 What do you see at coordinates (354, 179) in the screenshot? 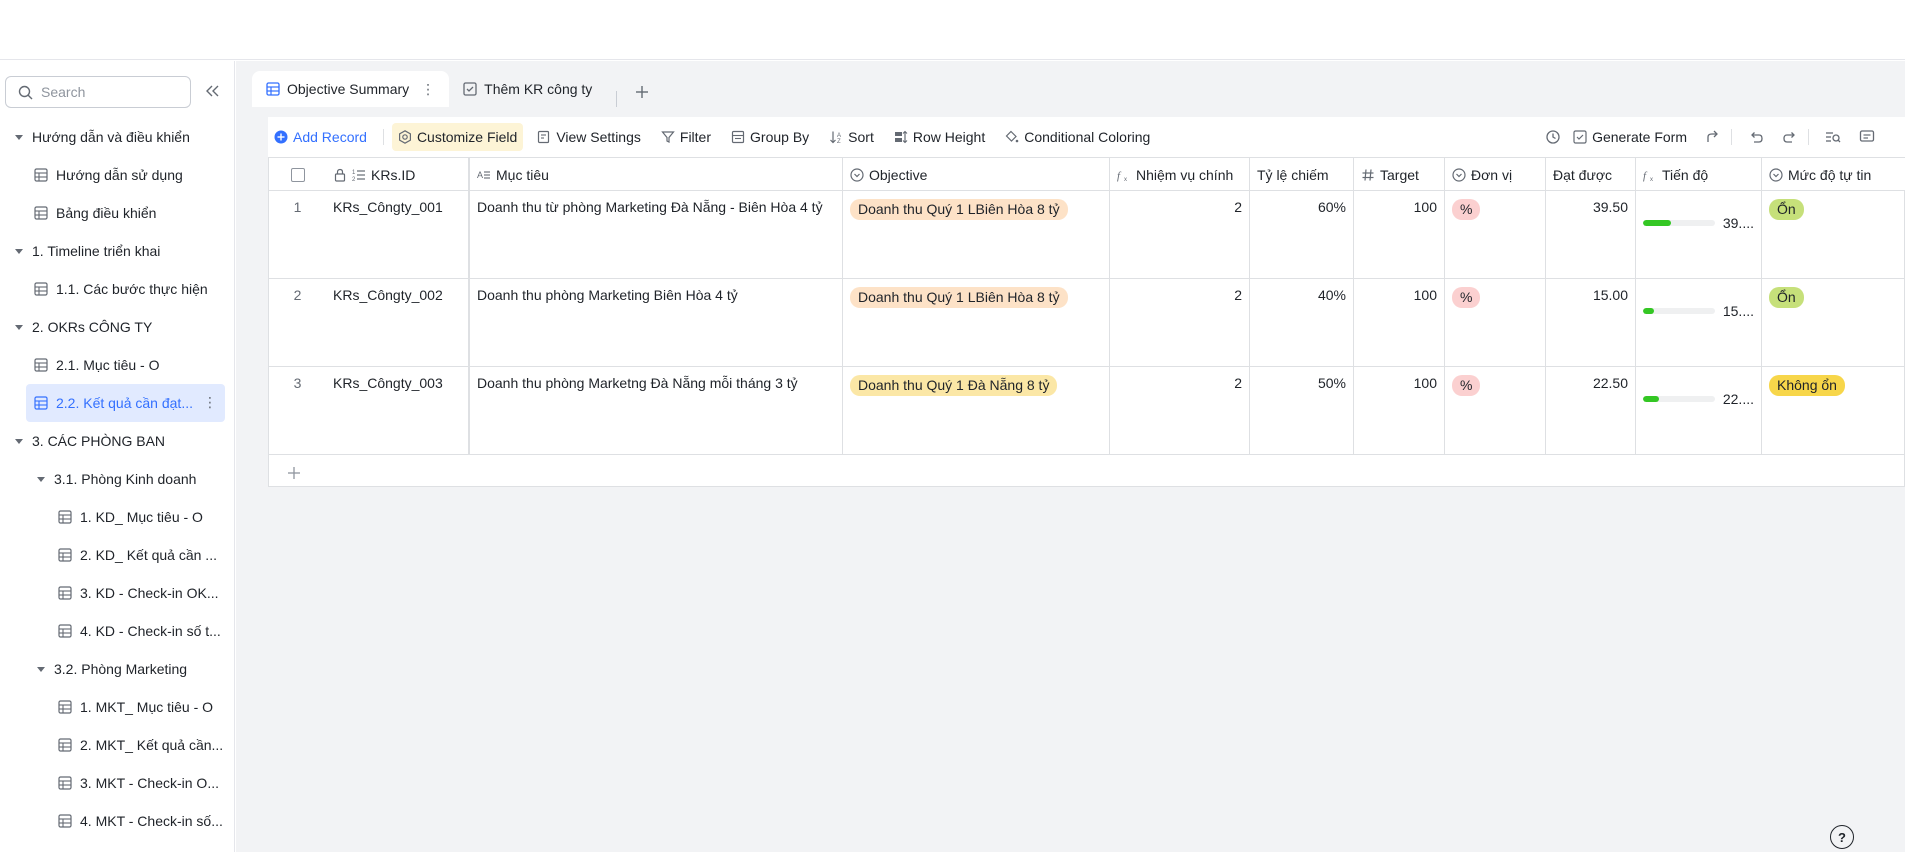
I see `svg-text: 2` at bounding box center [354, 179].